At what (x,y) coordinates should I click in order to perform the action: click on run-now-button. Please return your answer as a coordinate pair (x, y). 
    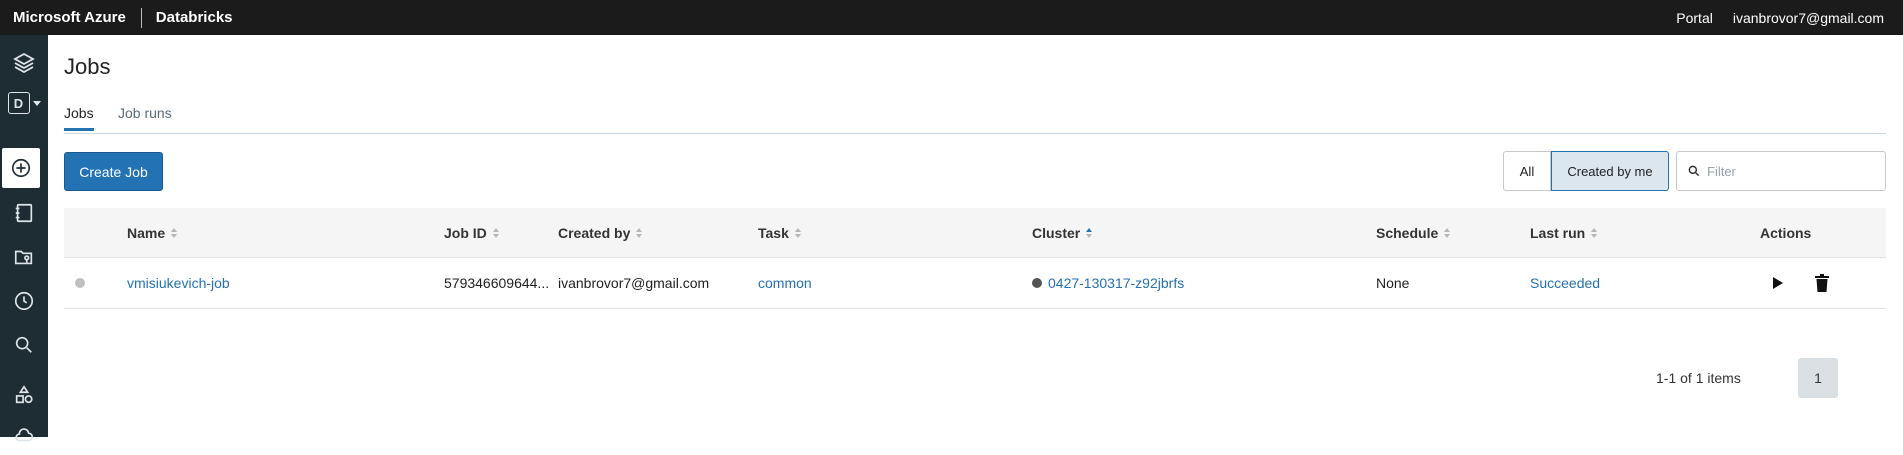
    Looking at the image, I should click on (1778, 283).